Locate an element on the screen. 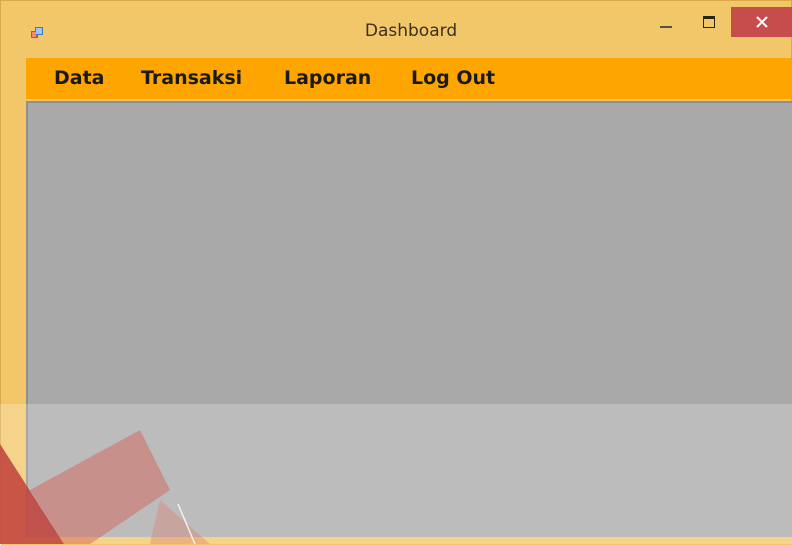  minimize-button is located at coordinates (666, 22).